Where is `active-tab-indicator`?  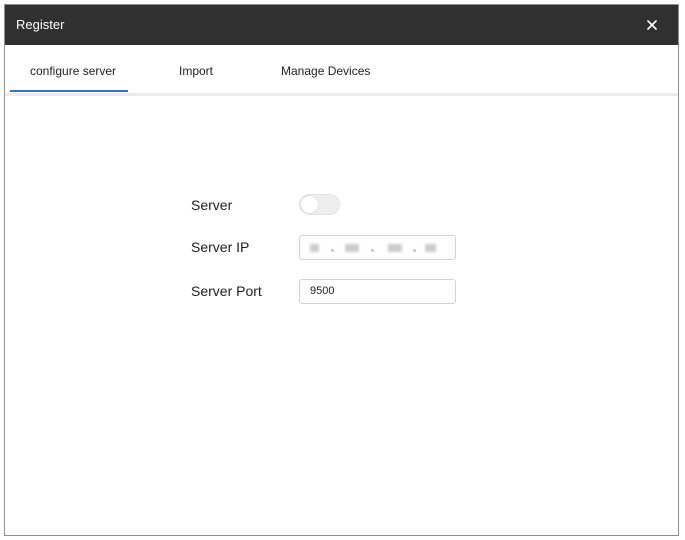 active-tab-indicator is located at coordinates (69, 91).